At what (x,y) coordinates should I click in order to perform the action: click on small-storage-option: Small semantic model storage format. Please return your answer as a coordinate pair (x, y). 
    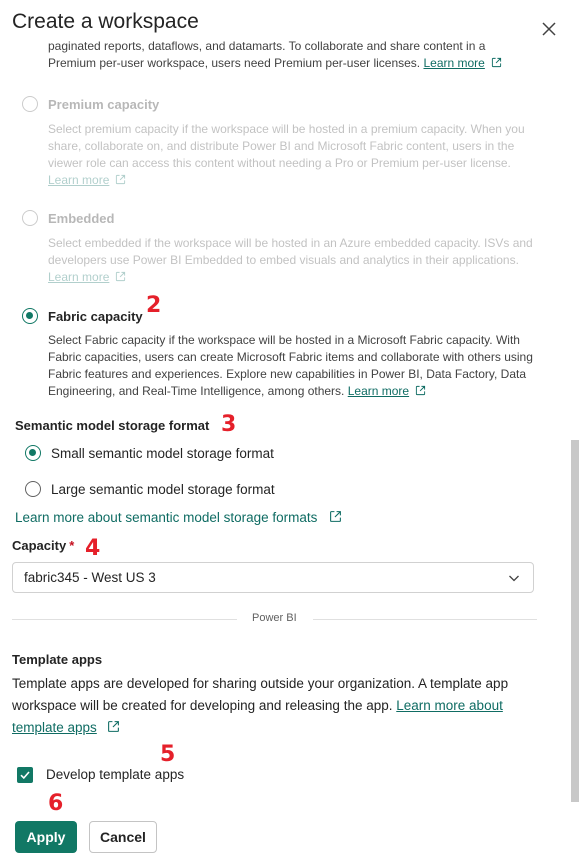
    Looking at the image, I should click on (149, 453).